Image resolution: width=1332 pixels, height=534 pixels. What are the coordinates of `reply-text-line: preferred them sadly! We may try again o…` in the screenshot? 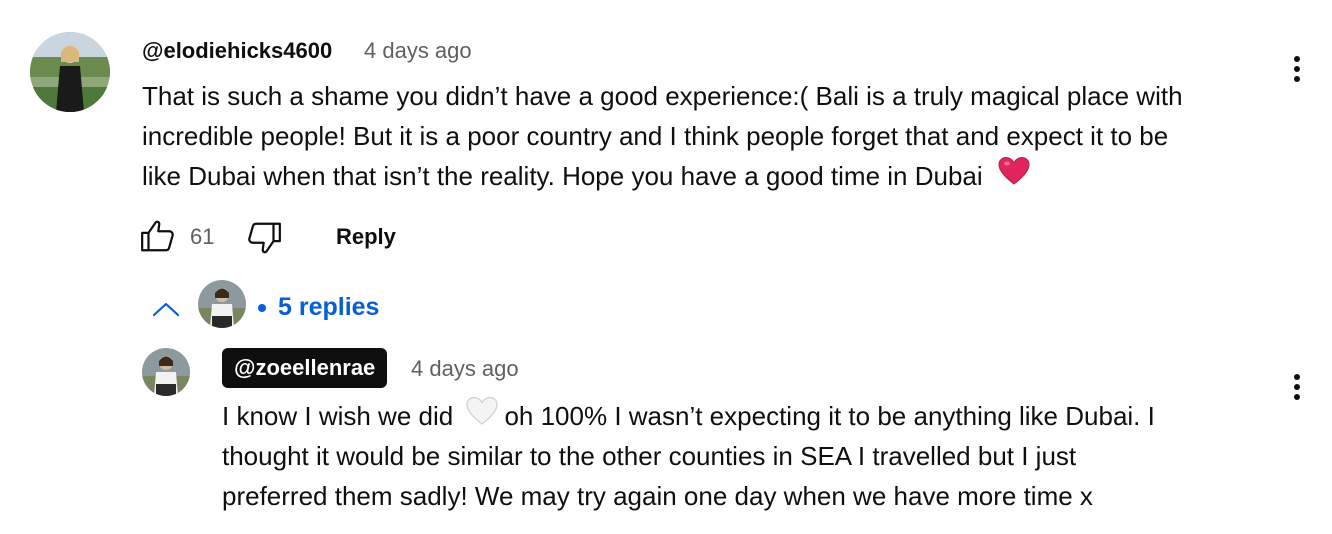 It's located at (657, 496).